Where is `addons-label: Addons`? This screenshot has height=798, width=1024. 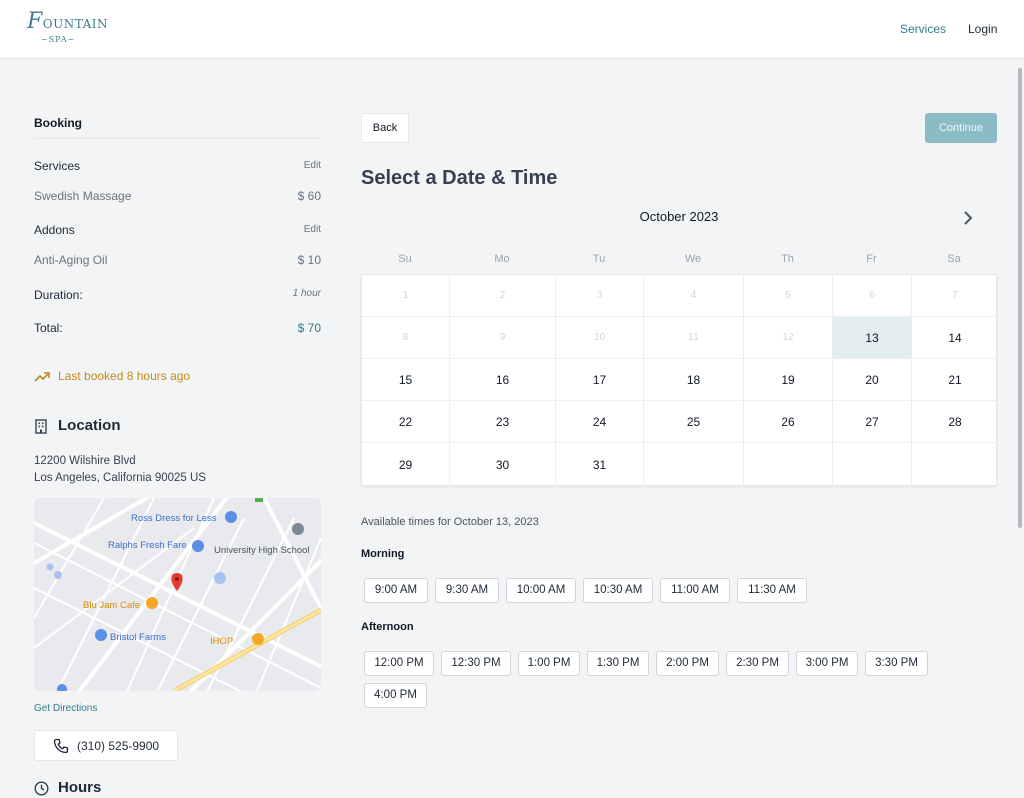
addons-label: Addons is located at coordinates (54, 230).